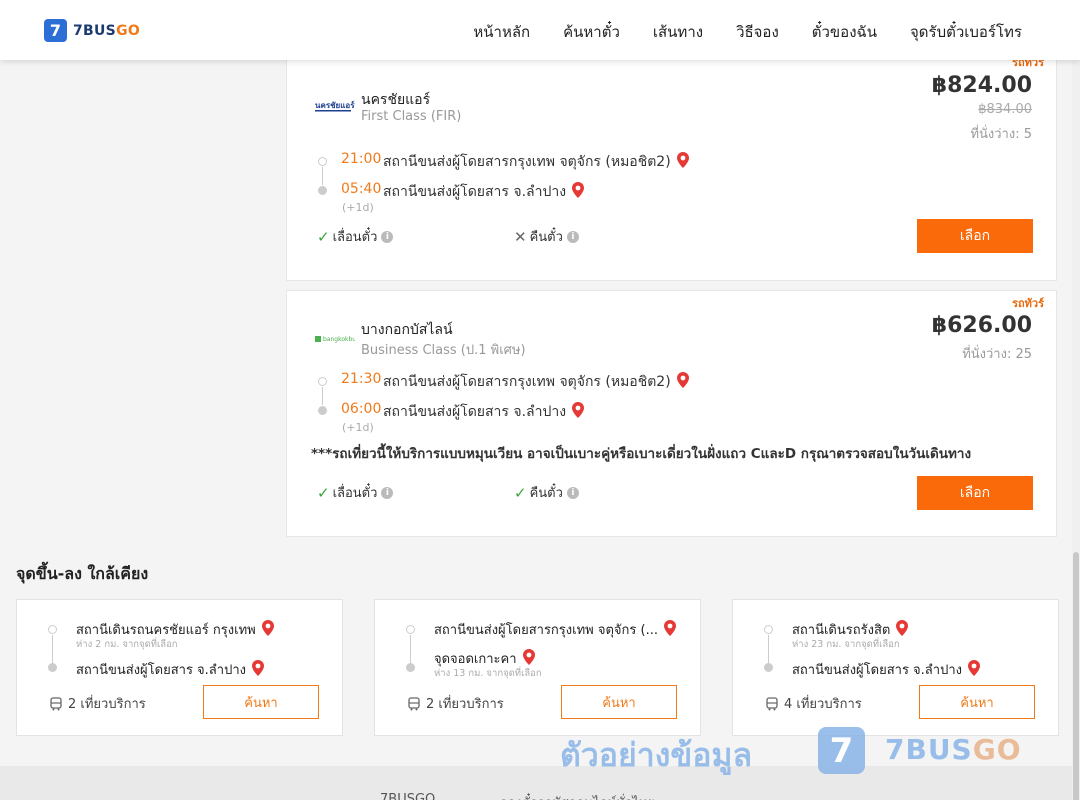 This screenshot has height=800, width=1080. I want to click on operator-name: บางกอกบัสไลน์, so click(407, 330).